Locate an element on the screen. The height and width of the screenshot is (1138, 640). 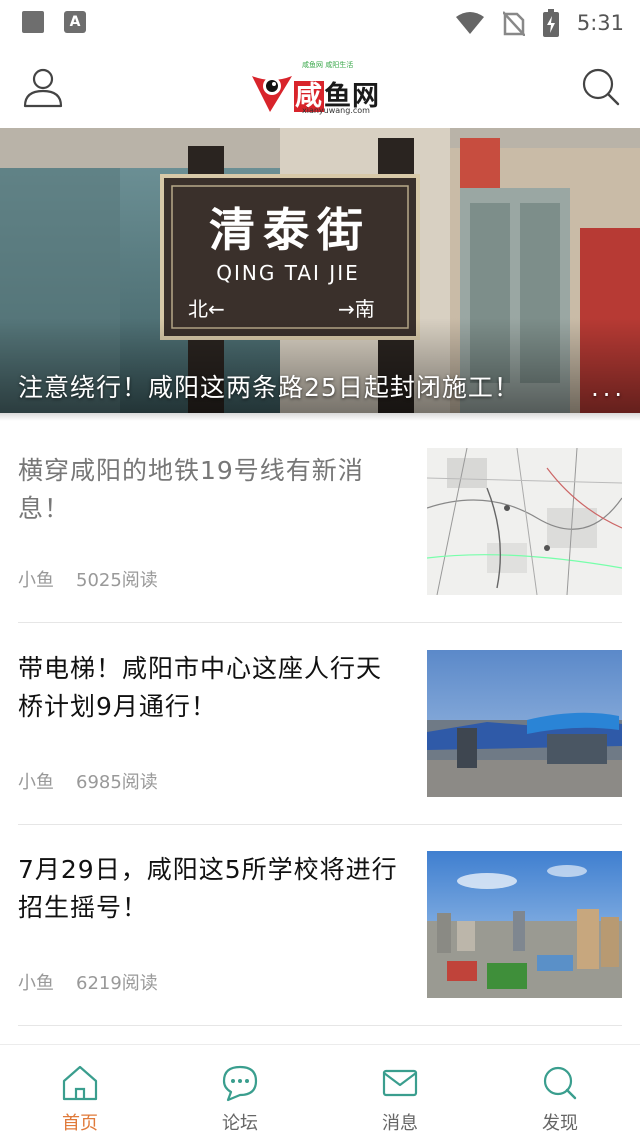
app-logo: 咸鱼网 咸阳生活 咸鱼网 xianyuwang.com is located at coordinates (320, 88).